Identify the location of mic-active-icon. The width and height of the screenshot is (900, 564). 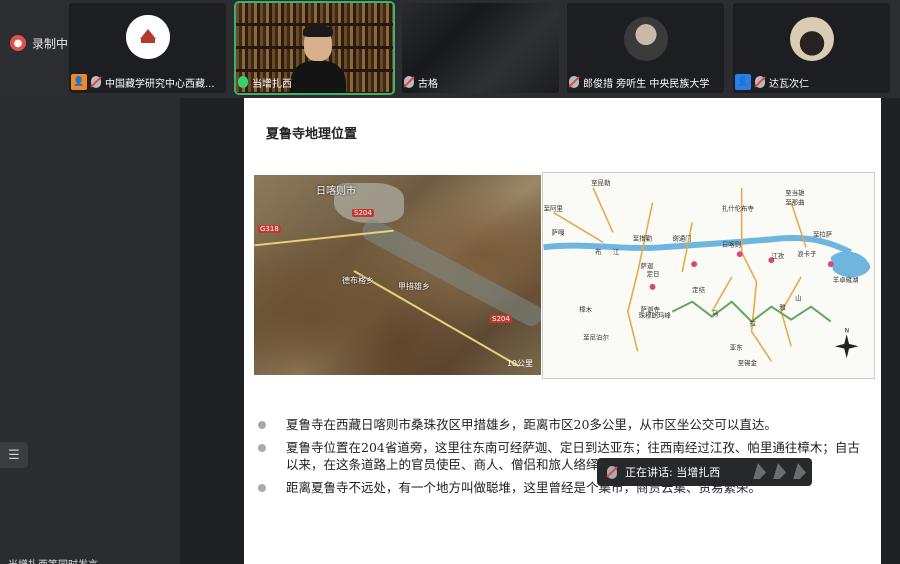
(243, 82).